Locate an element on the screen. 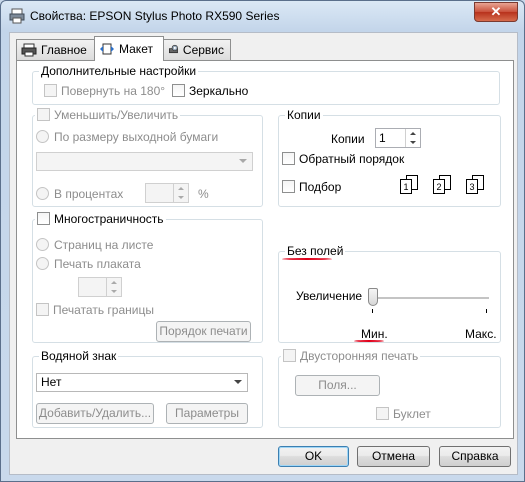  tab-service-label: Сервис is located at coordinates (203, 50).